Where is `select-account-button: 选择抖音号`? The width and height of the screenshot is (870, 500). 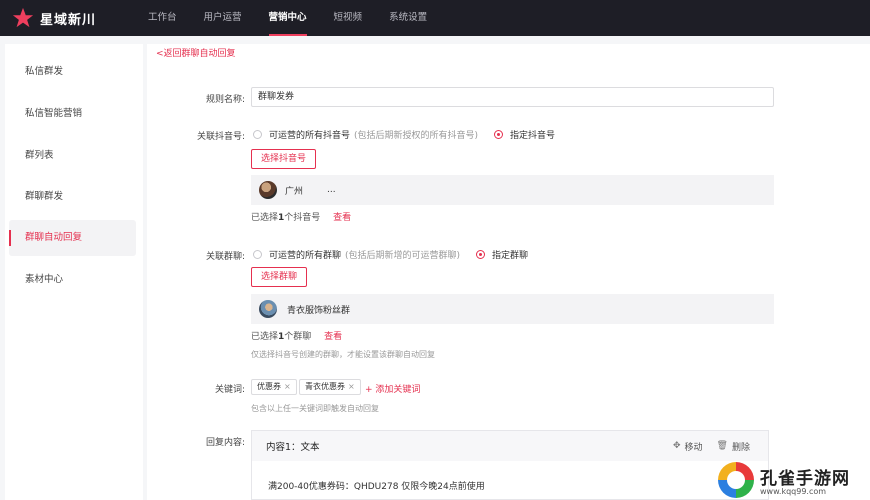 select-account-button: 选择抖音号 is located at coordinates (284, 159).